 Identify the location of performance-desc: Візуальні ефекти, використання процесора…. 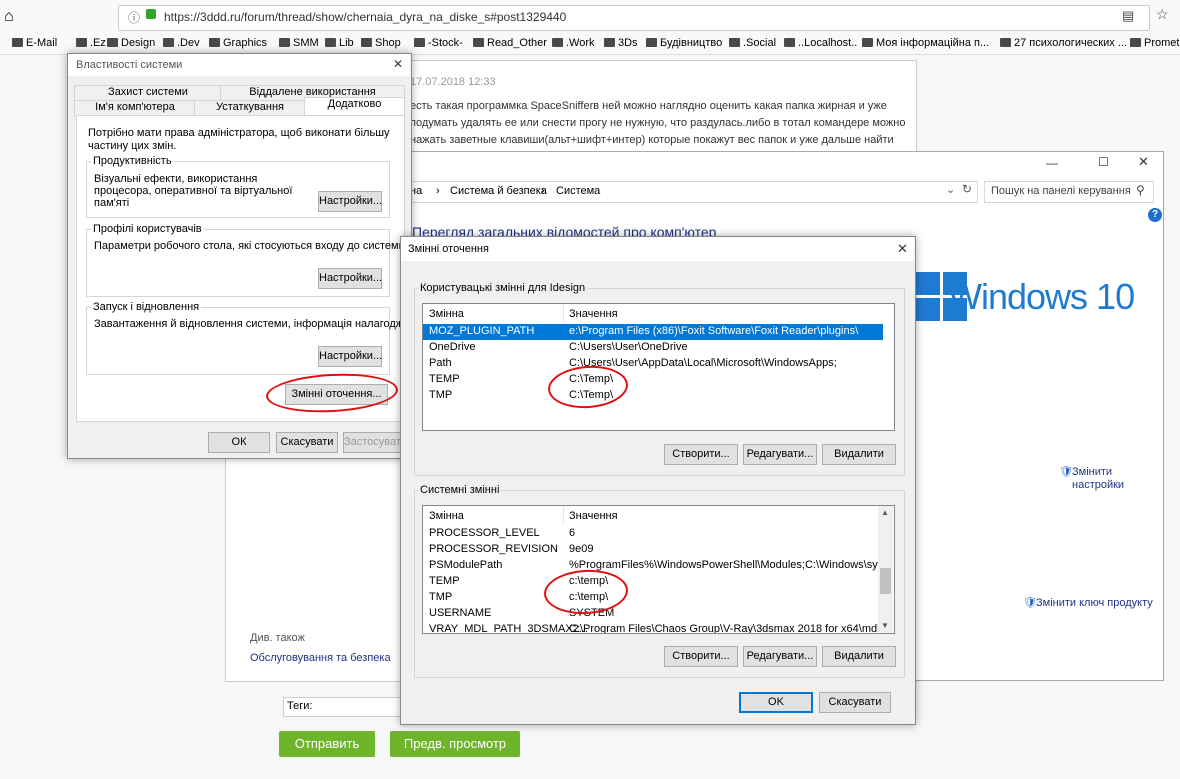
(193, 191).